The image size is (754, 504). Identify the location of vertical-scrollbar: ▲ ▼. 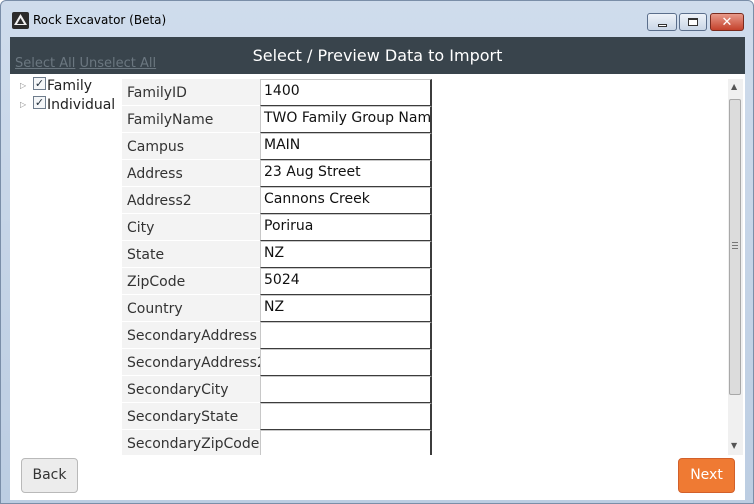
(735, 267).